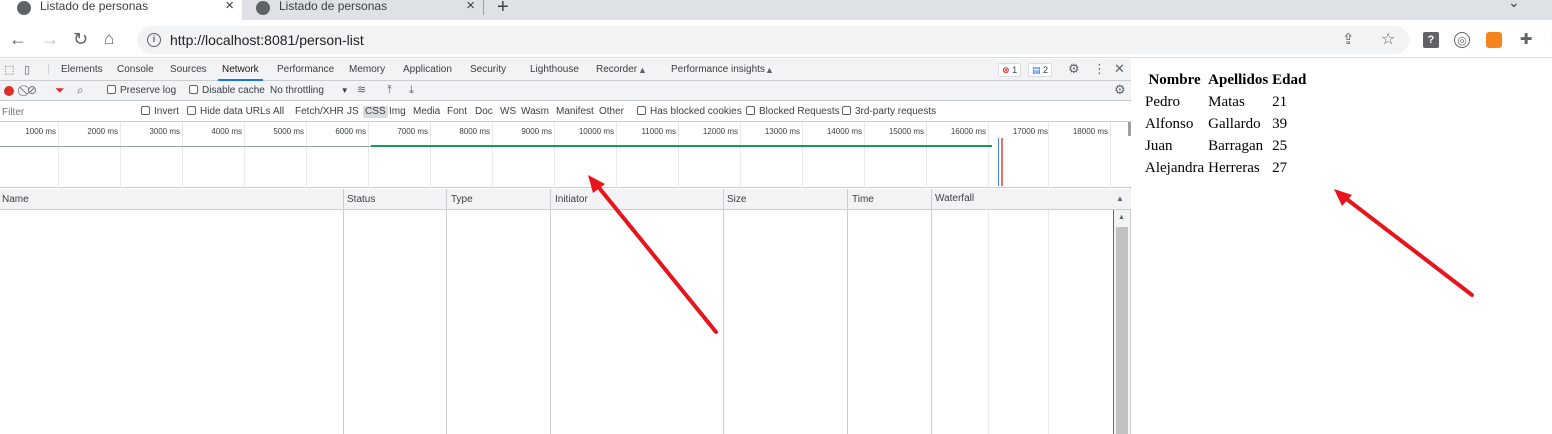 Image resolution: width=1552 pixels, height=434 pixels. Describe the element at coordinates (297, 90) in the screenshot. I see `throttling-value: No throttling` at that location.